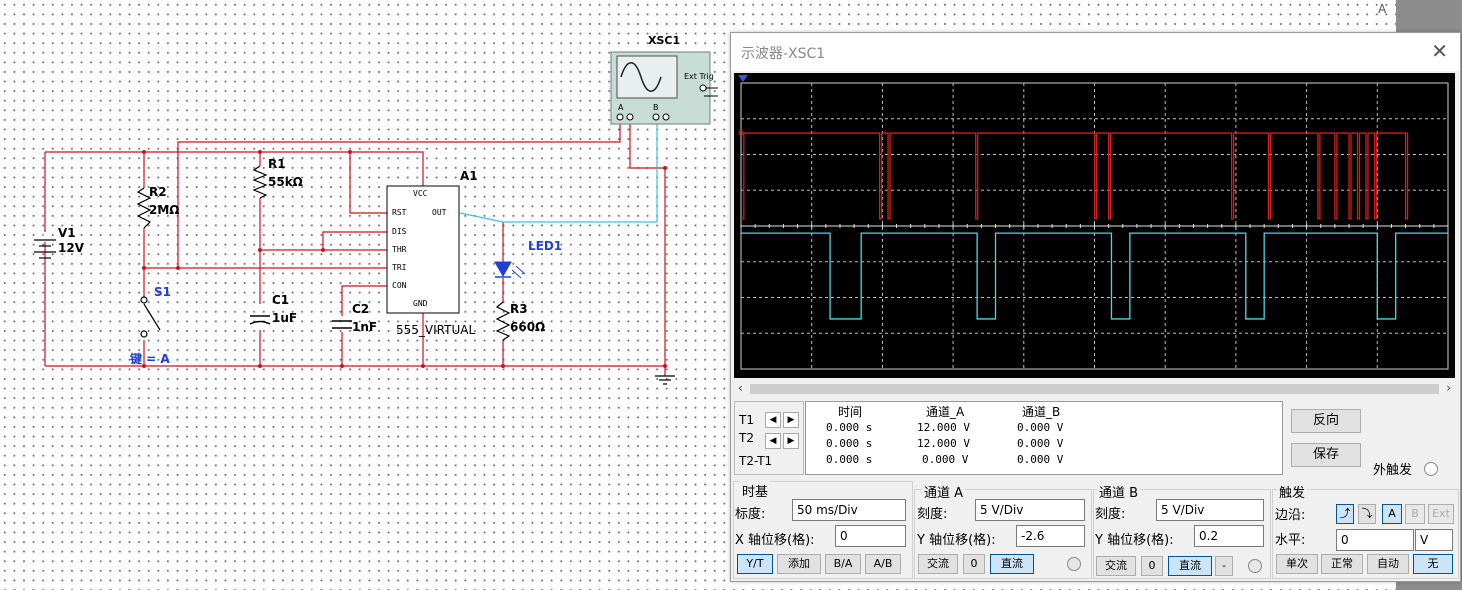  I want to click on mode-yt-button: Y/T, so click(755, 564).